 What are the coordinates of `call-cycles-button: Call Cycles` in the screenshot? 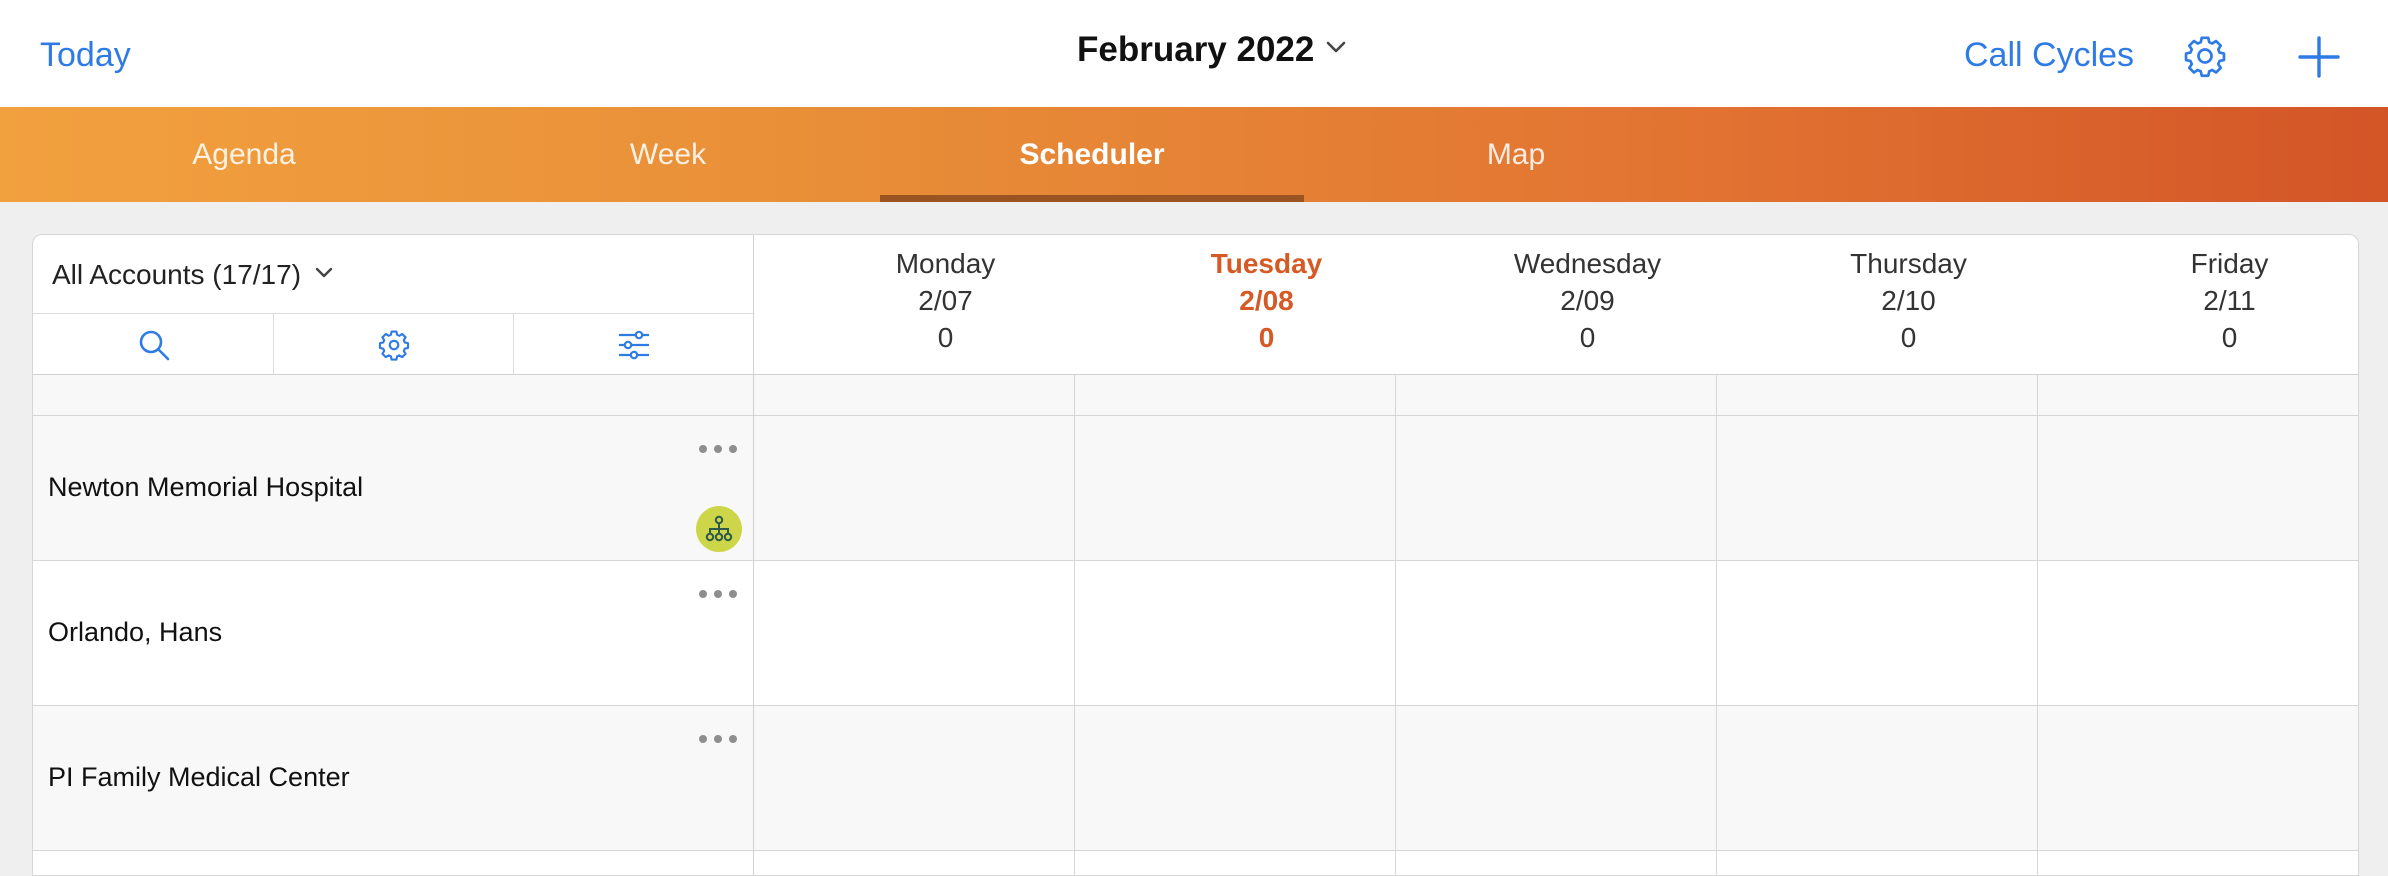 It's located at (2049, 55).